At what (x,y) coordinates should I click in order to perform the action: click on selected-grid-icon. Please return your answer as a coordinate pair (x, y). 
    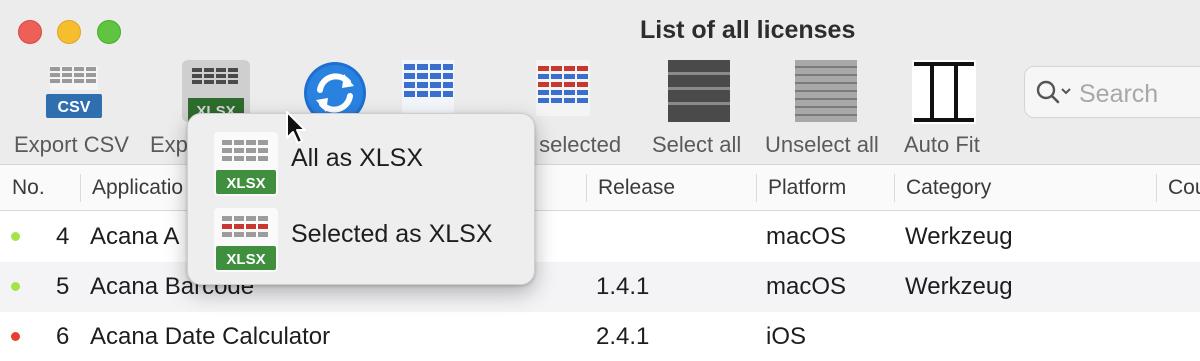
    Looking at the image, I should click on (563, 88).